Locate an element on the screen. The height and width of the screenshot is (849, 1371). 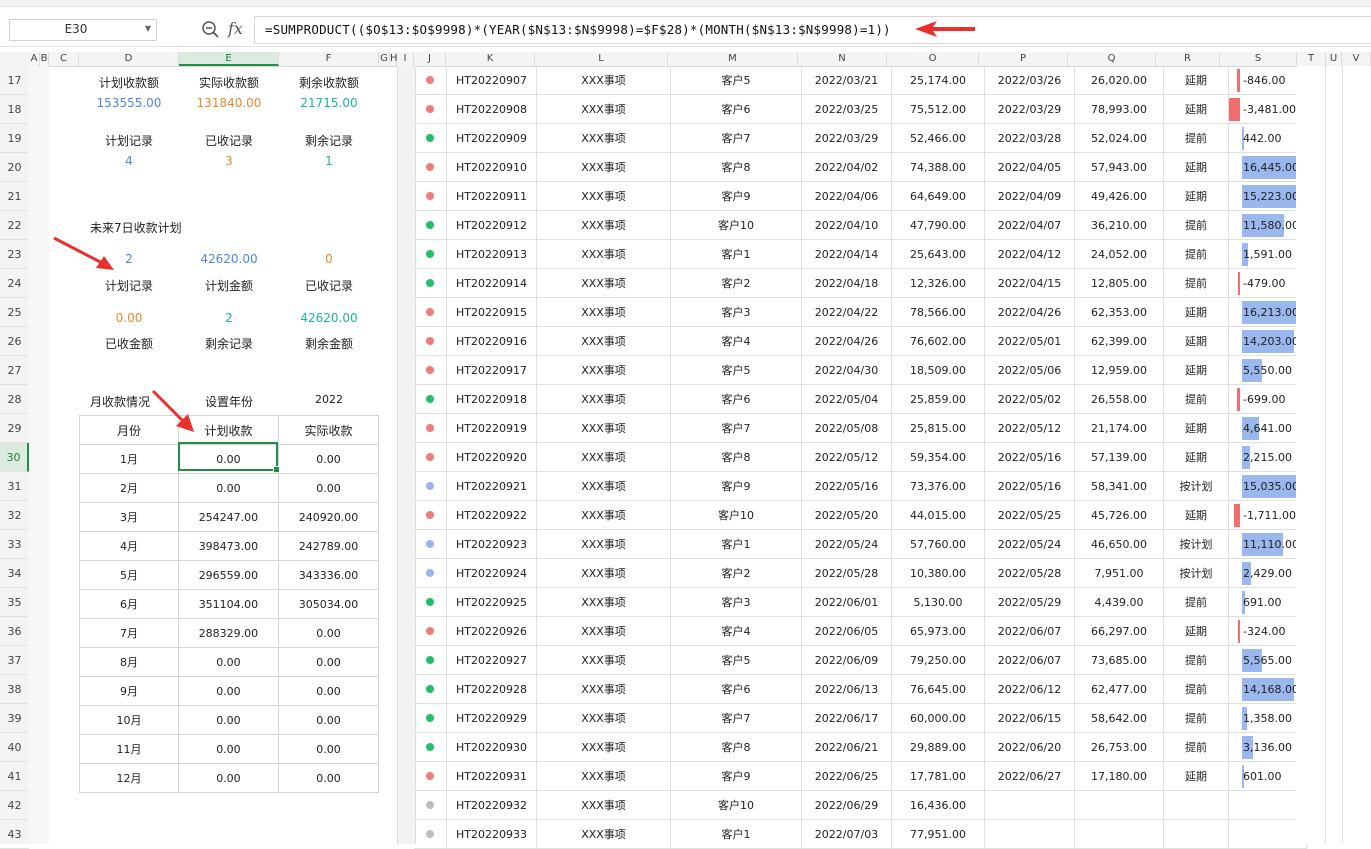
status-cell: 提前 is located at coordinates (1196, 660).